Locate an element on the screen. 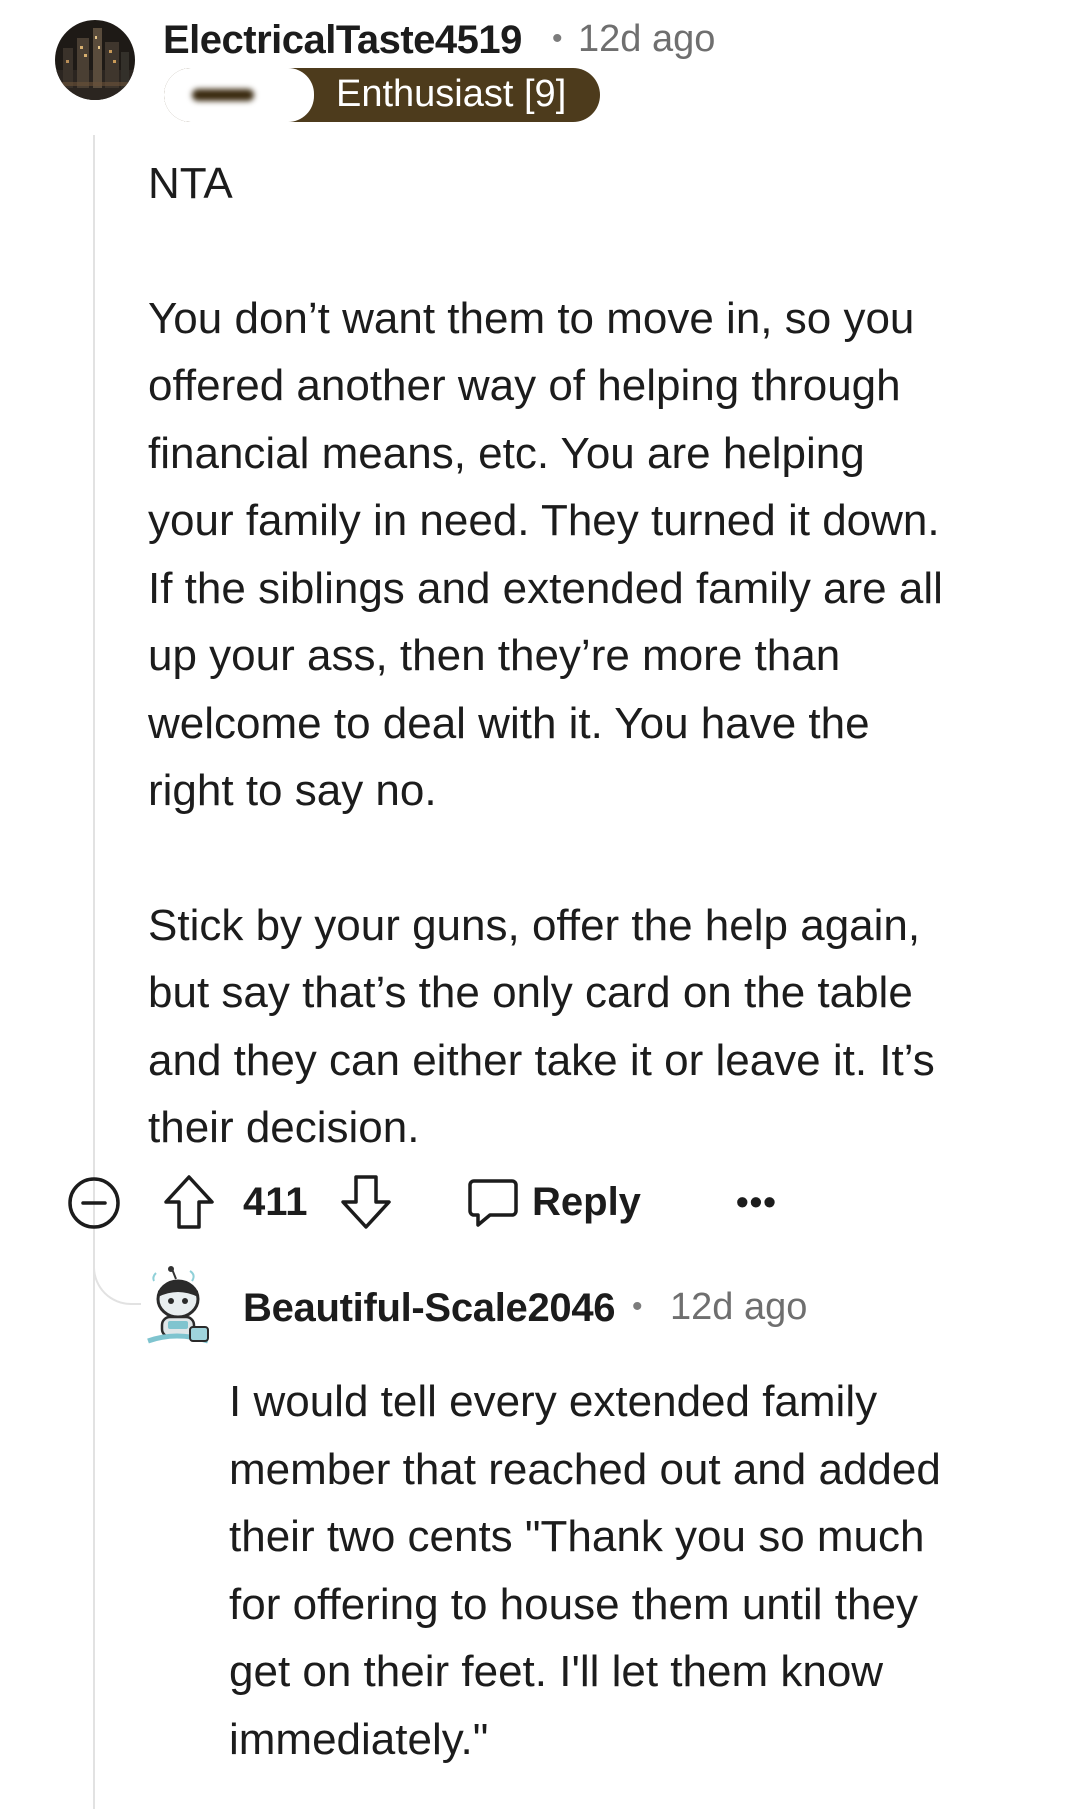 This screenshot has width=1079, height=1809. comment-author-username: ElectricalTaste4519 is located at coordinates (342, 40).